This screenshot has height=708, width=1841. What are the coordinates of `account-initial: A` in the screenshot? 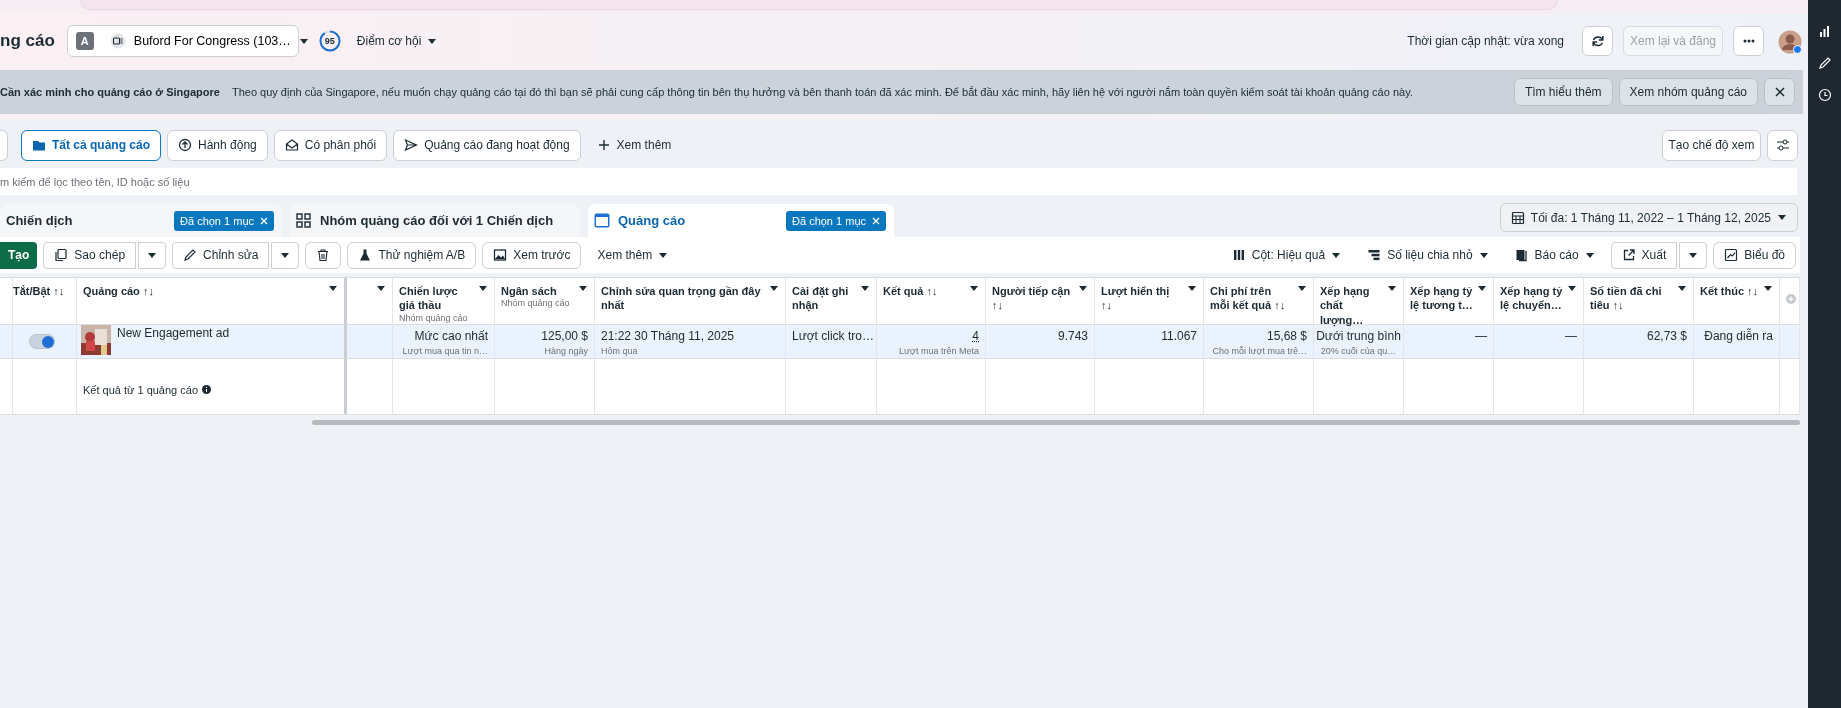 It's located at (84, 41).